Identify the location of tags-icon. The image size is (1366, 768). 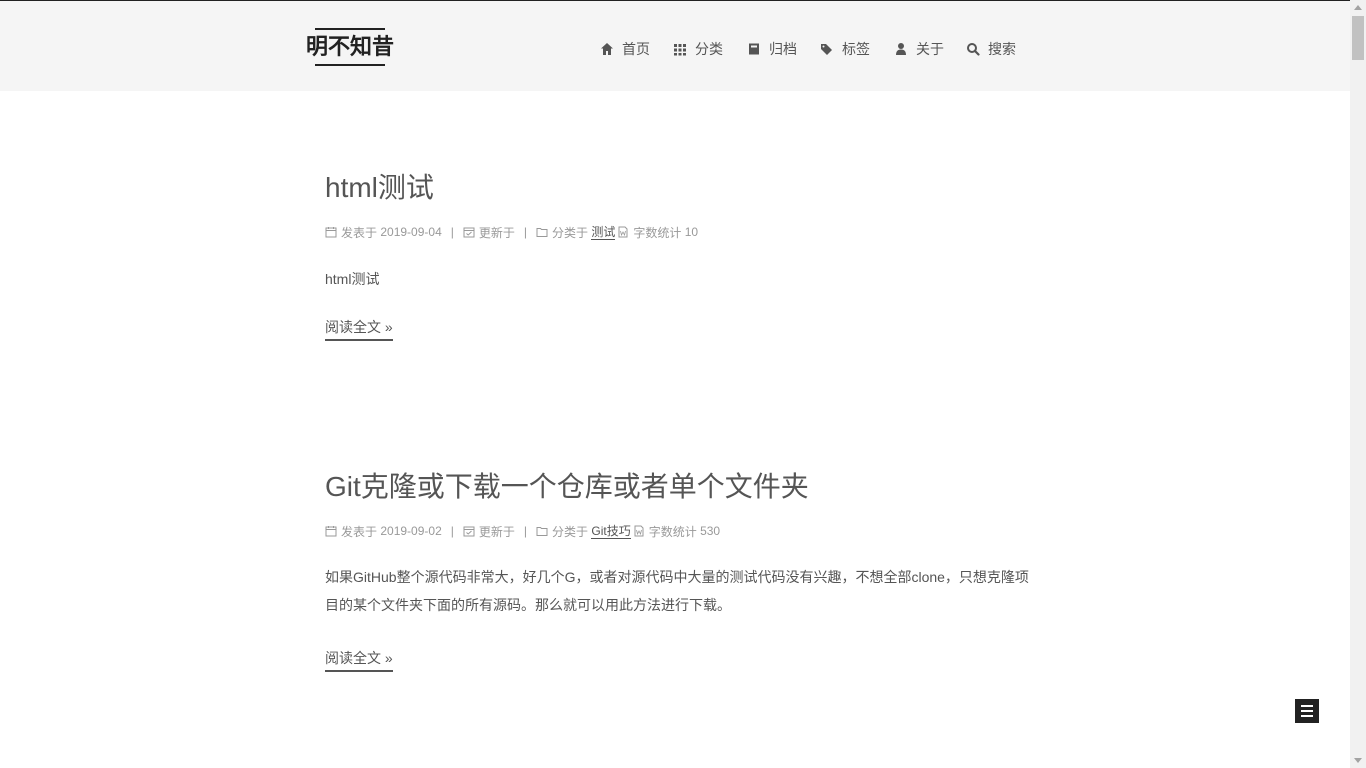
(826, 49).